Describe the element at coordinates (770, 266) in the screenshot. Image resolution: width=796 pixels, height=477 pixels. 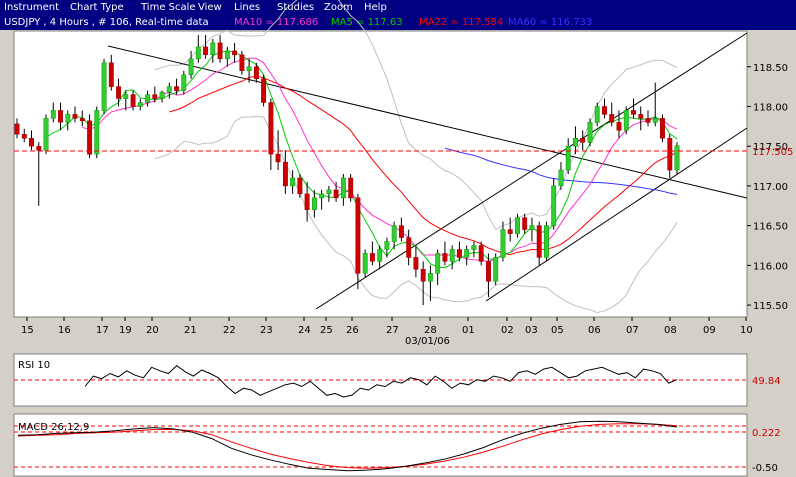
I see `y-tick-label: 116.00` at that location.